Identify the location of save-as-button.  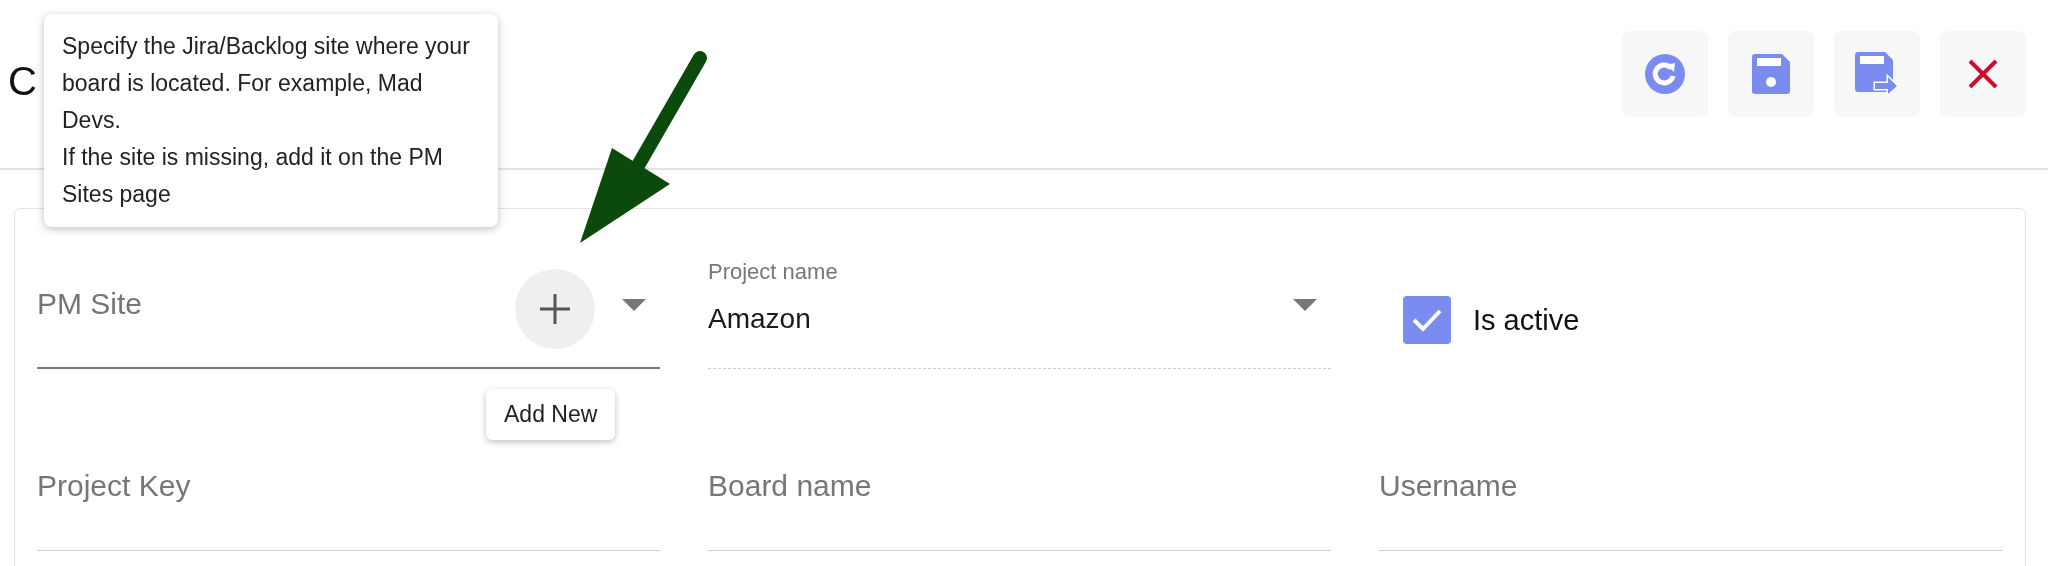
(1877, 74).